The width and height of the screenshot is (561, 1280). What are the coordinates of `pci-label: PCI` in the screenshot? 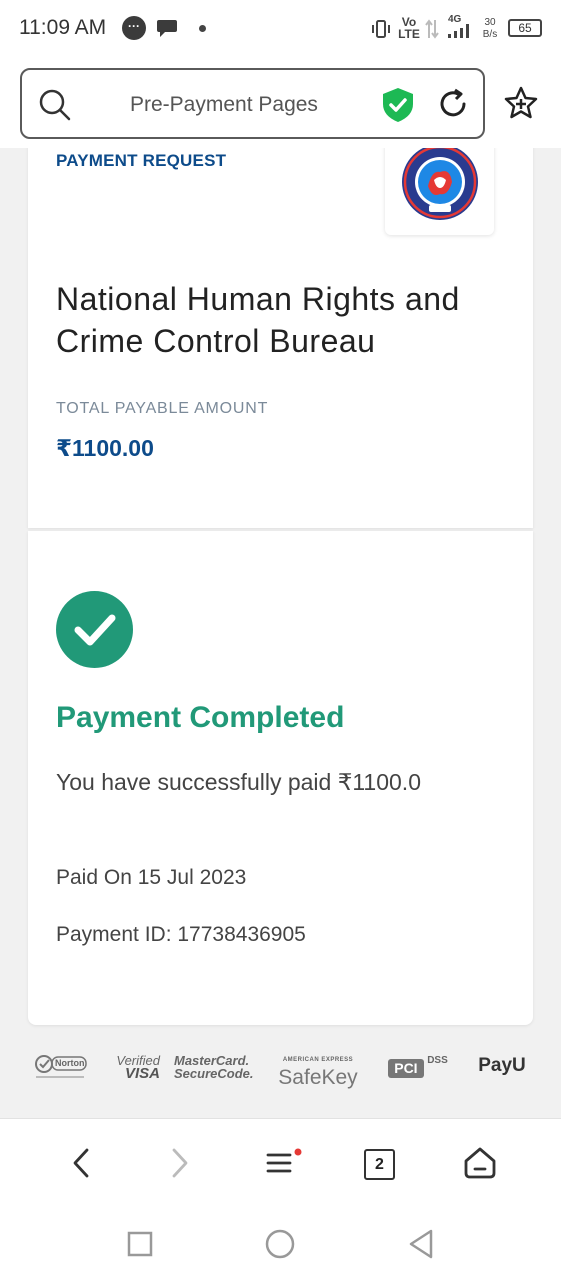 It's located at (406, 1068).